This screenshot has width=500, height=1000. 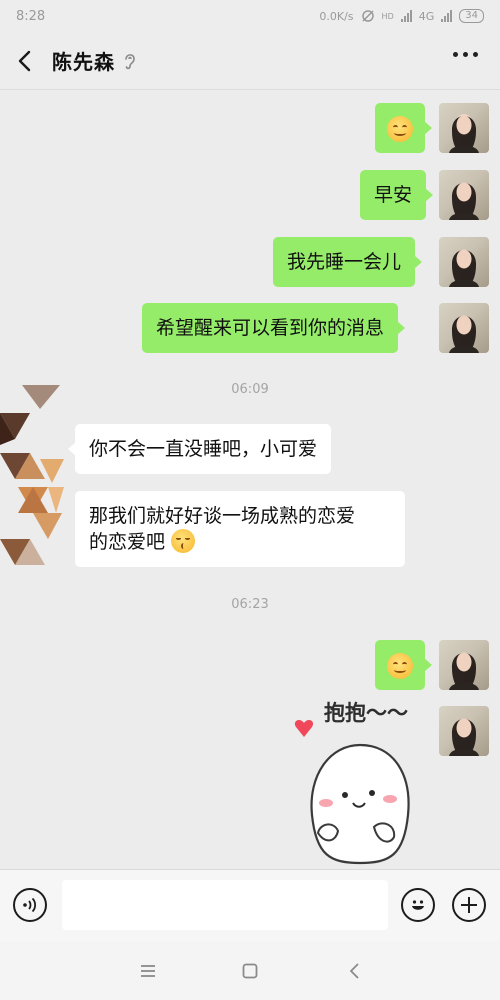 What do you see at coordinates (471, 16) in the screenshot?
I see `battery-icon: 34` at bounding box center [471, 16].